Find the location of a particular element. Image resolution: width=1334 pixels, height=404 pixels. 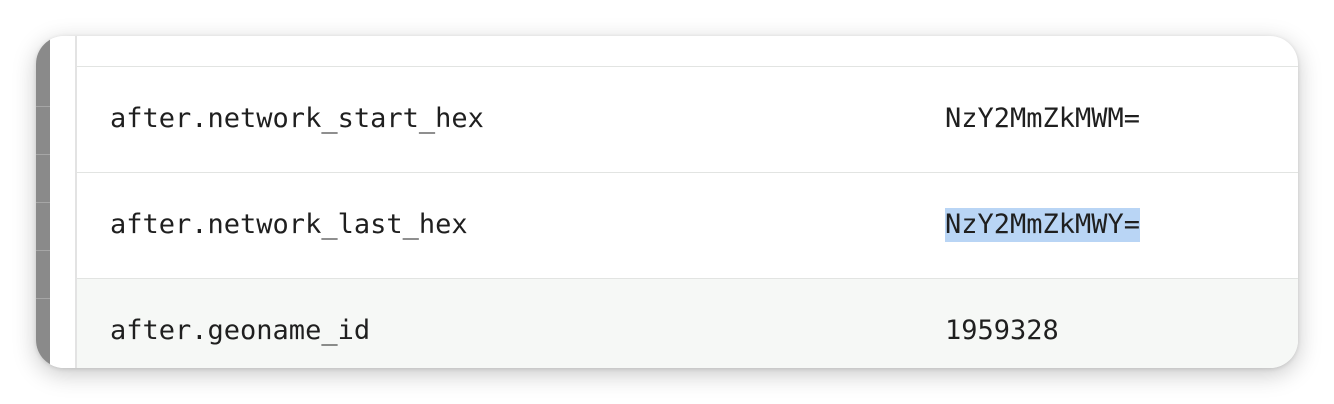

field-name: after.network_last_hex is located at coordinates (289, 224).